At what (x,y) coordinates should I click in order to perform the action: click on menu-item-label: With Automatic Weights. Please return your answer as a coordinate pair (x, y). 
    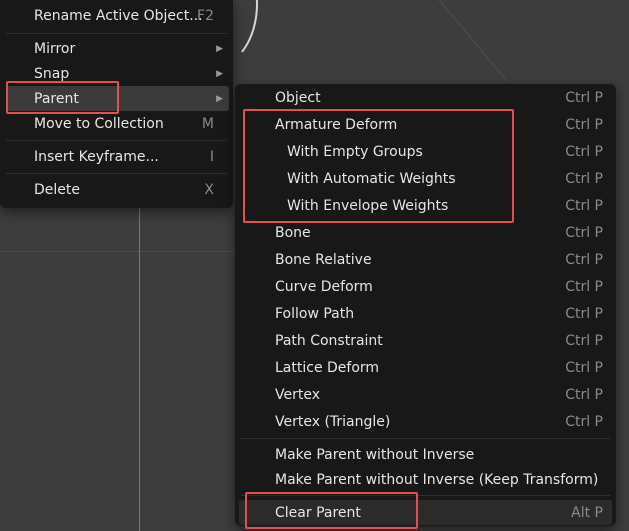
    Looking at the image, I should click on (371, 178).